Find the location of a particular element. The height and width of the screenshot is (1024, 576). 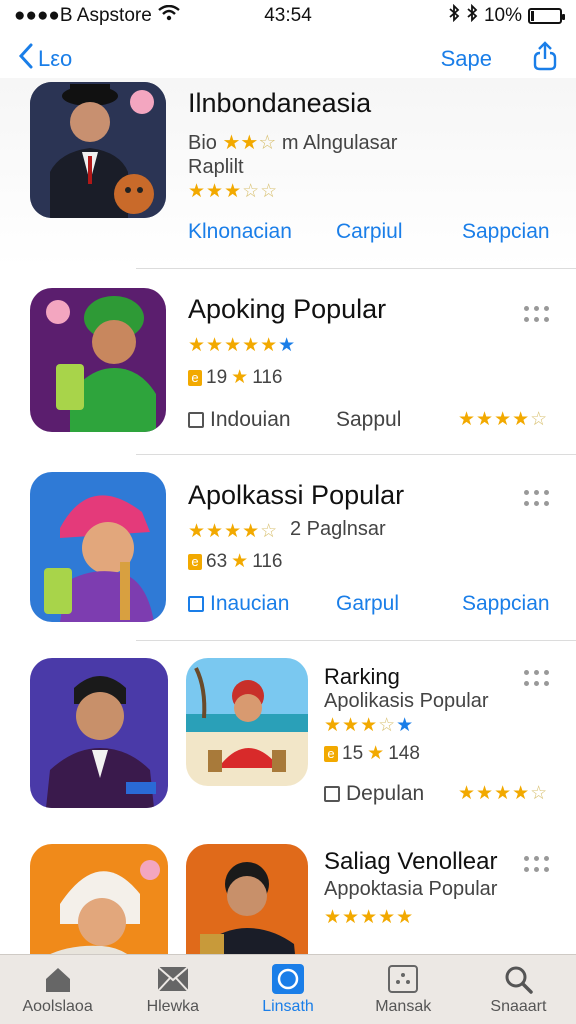

tab-apps: Aoolslaoa is located at coordinates (57, 989).